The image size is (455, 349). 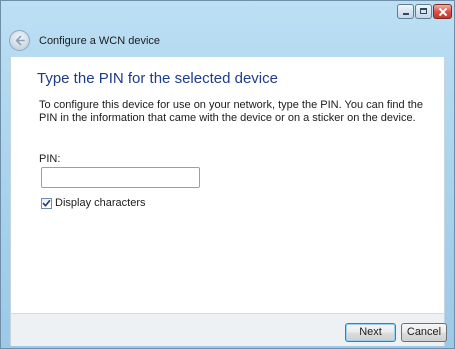 What do you see at coordinates (228, 329) in the screenshot?
I see `wizard-footer: Next Cancel` at bounding box center [228, 329].